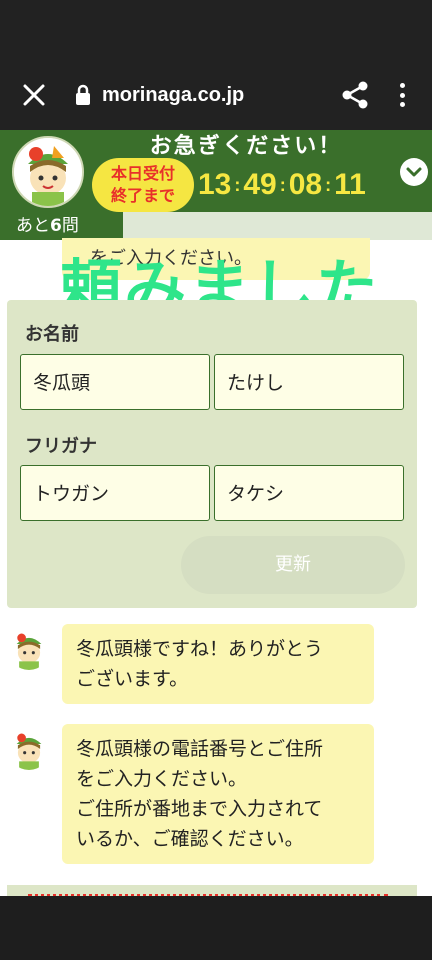 This screenshot has width=432, height=960. Describe the element at coordinates (277, 226) in the screenshot. I see `progress-strip` at that location.